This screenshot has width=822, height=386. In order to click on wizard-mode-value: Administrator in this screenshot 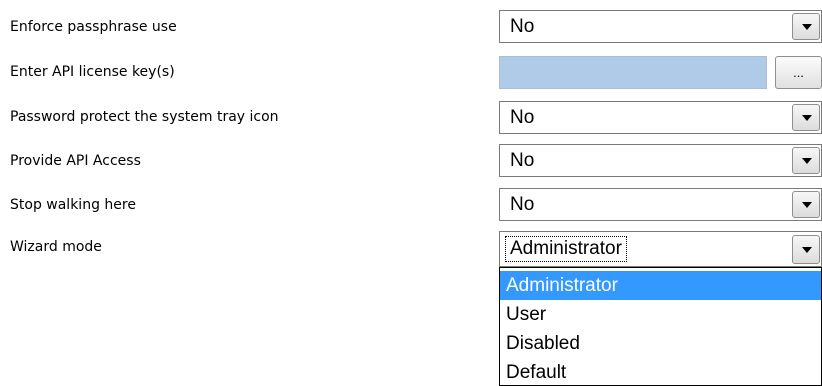, I will do `click(566, 249)`.